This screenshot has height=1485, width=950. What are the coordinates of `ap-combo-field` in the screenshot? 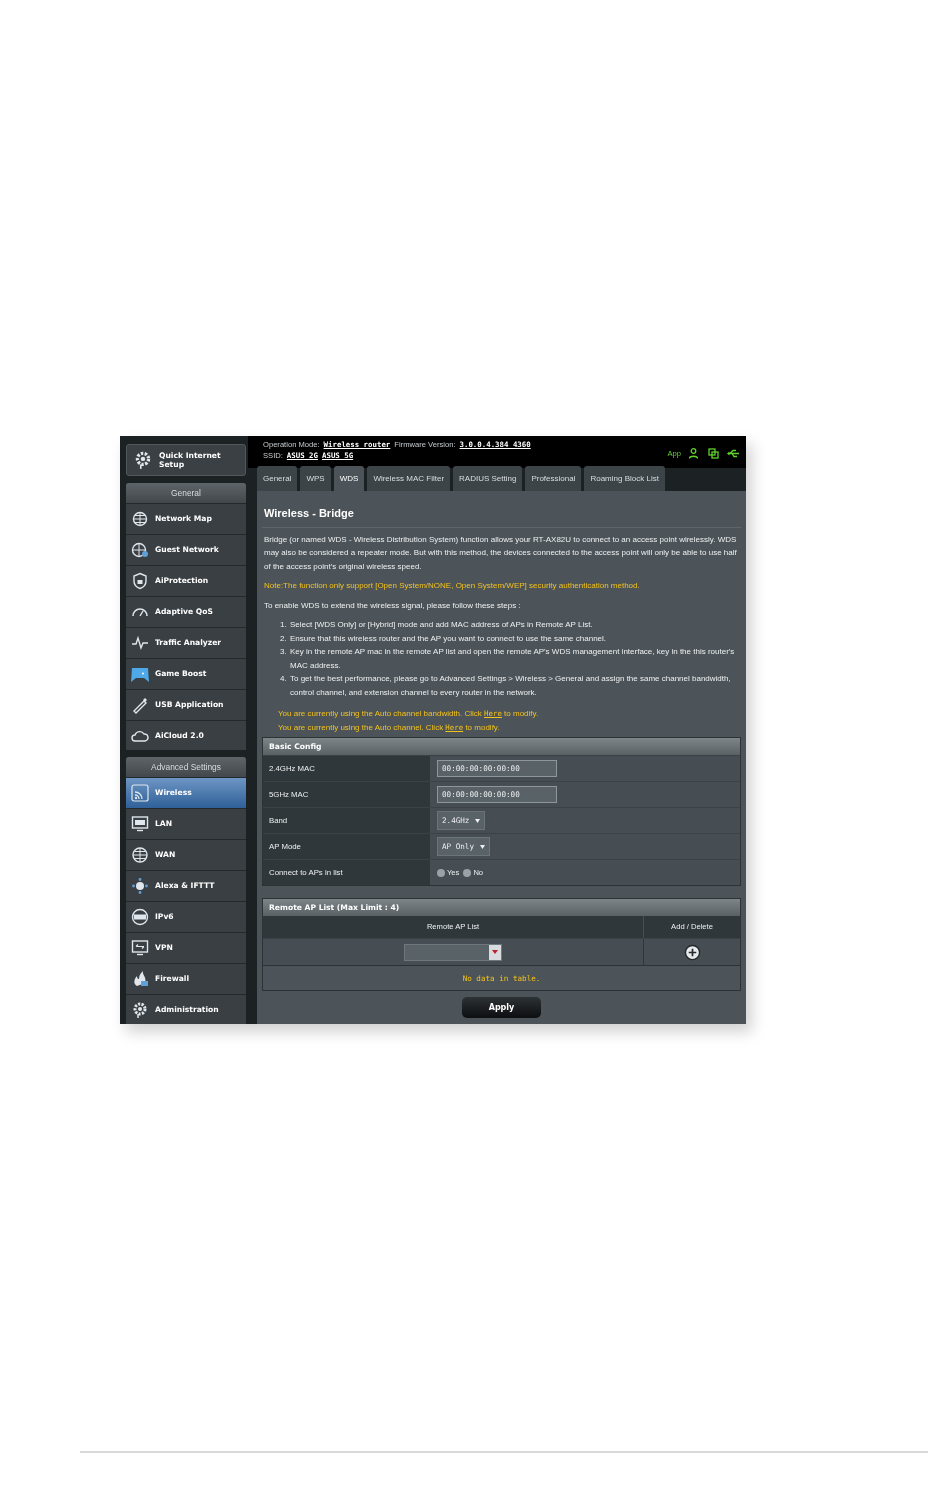 It's located at (453, 952).